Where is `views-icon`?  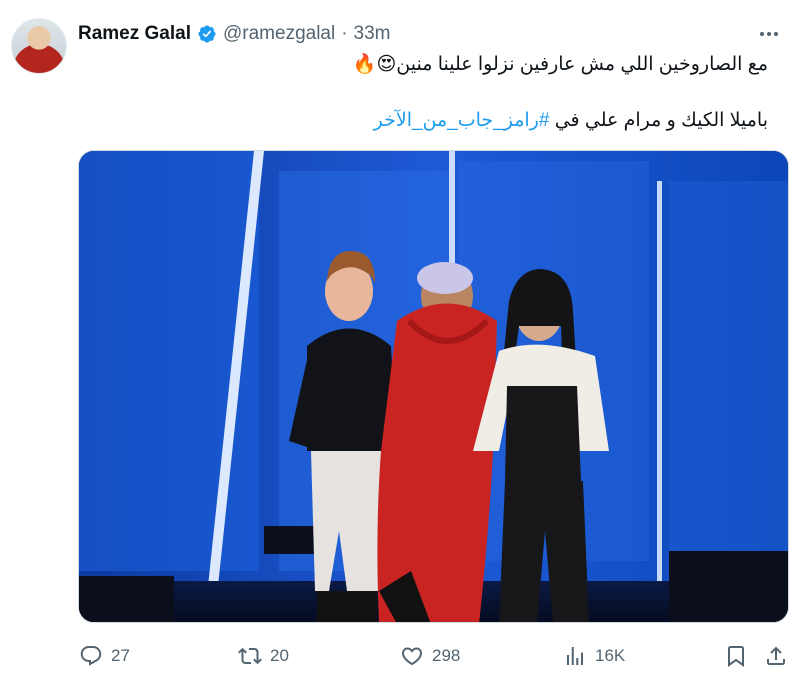 views-icon is located at coordinates (575, 656).